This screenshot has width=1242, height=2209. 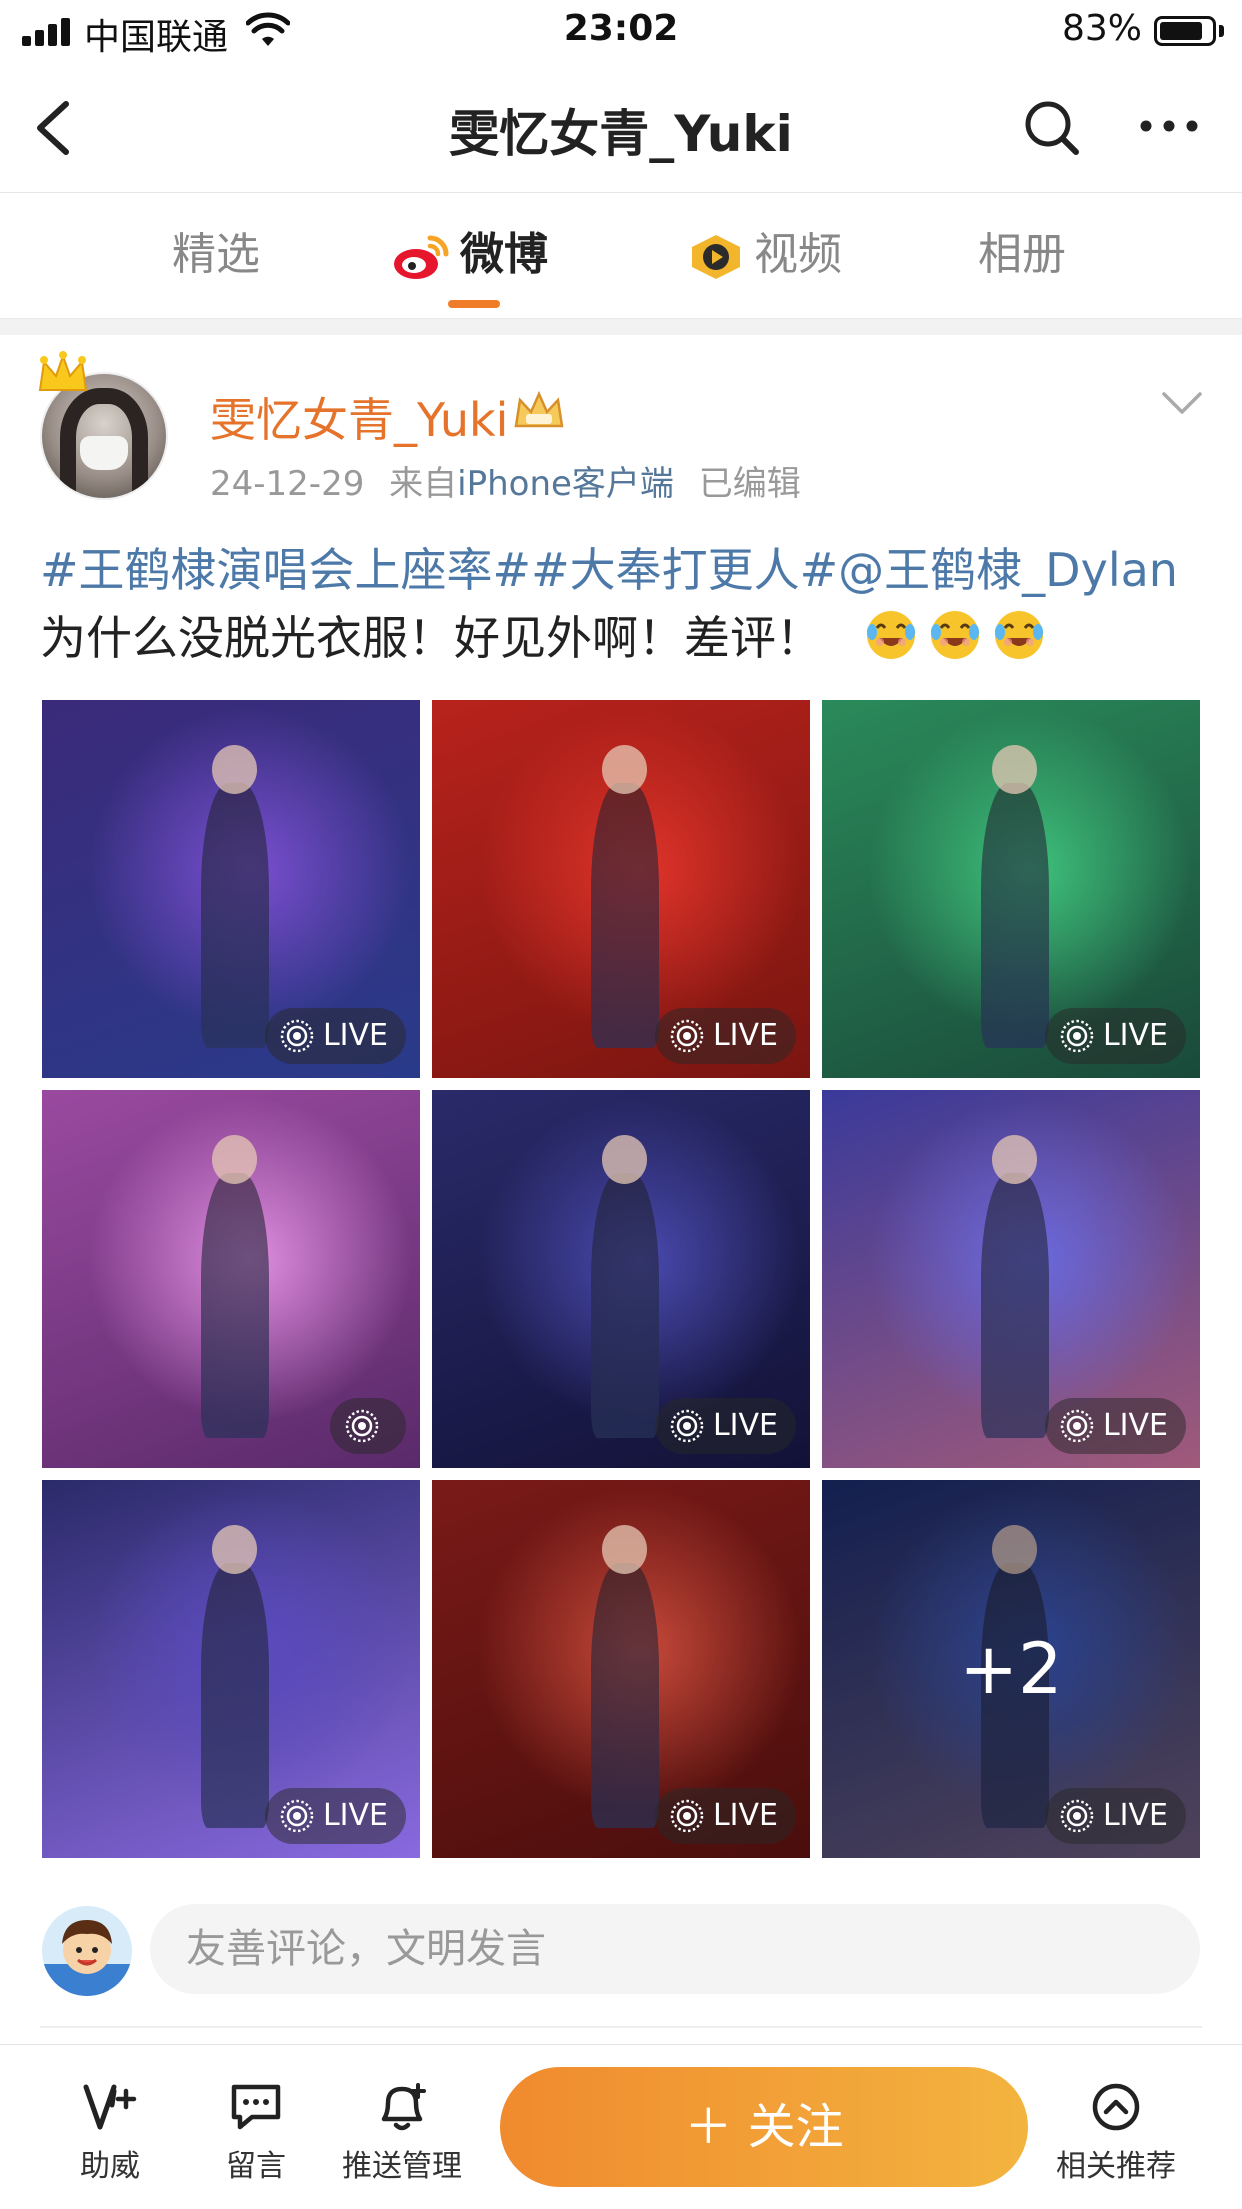 I want to click on tab-label: 视频, so click(x=798, y=254).